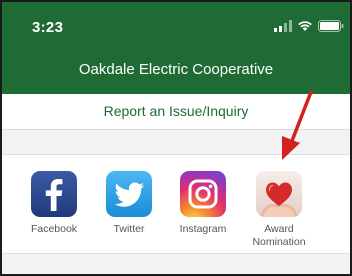 This screenshot has height=276, width=352. Describe the element at coordinates (331, 26) in the screenshot. I see `battery-icon` at that location.